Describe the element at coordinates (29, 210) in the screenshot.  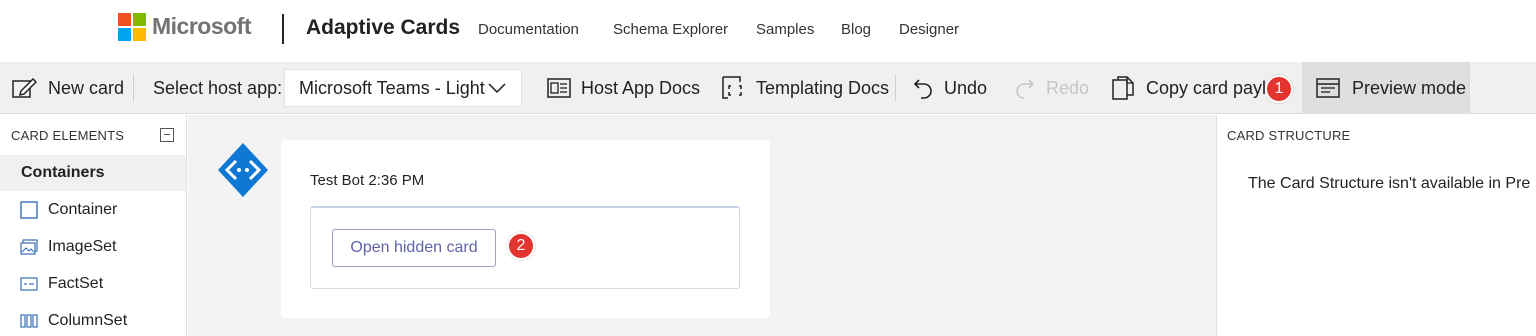
I see `container-icon` at that location.